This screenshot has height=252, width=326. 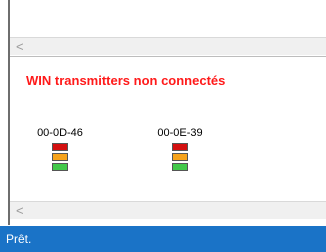 I want to click on transmitter-item: 00-0E-39, so click(x=180, y=150).